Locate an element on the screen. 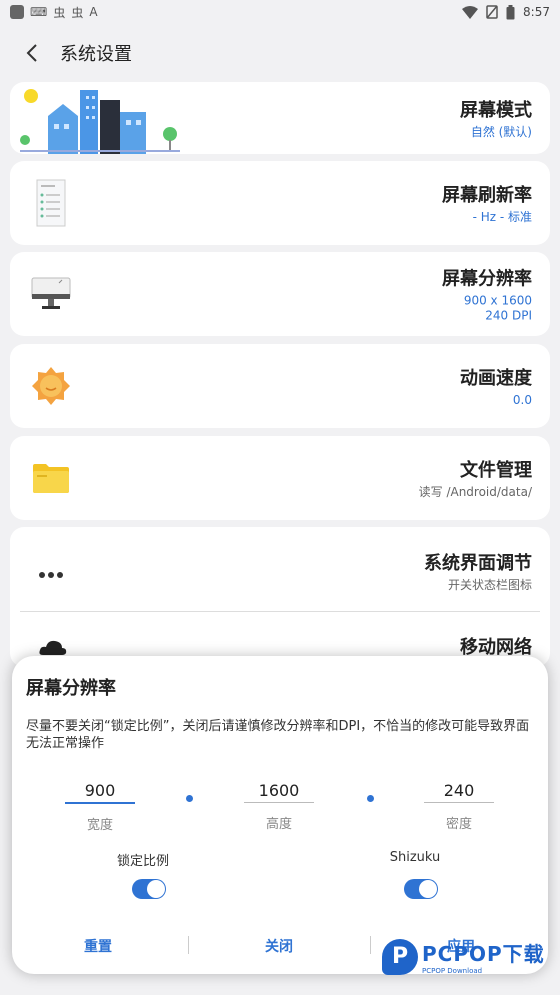 The width and height of the screenshot is (560, 995). chevron-left-icon is located at coordinates (31, 53).